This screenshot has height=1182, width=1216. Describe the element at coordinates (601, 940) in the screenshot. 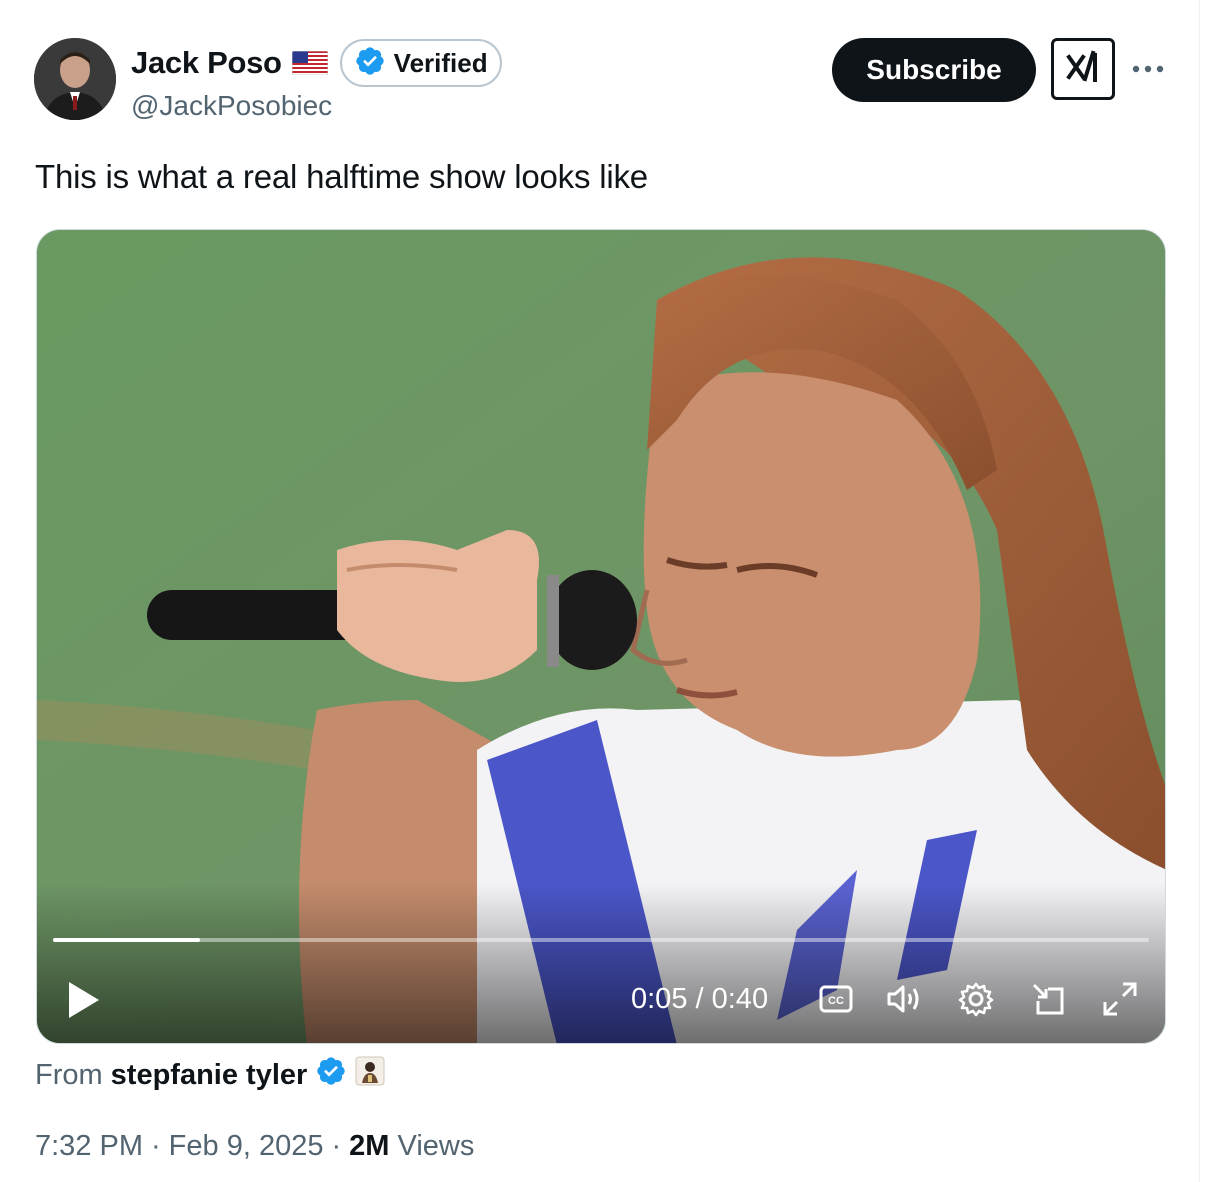

I see `video-progress-bar` at that location.